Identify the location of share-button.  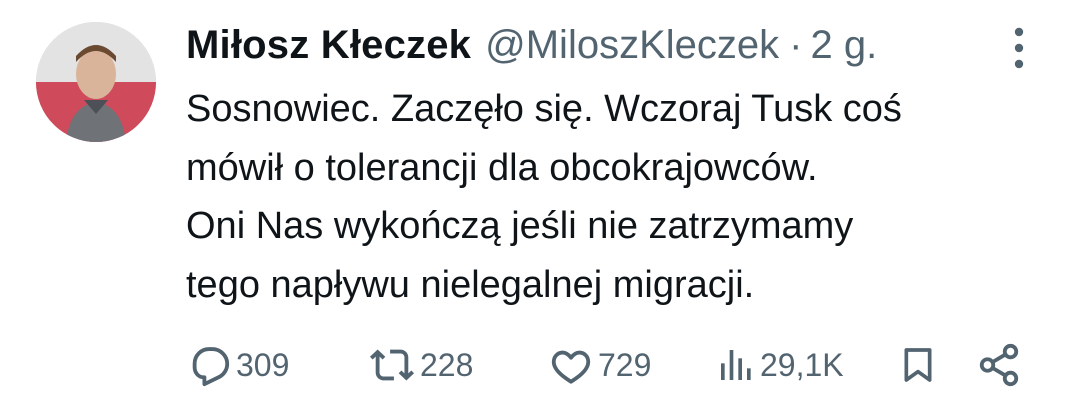
(999, 365).